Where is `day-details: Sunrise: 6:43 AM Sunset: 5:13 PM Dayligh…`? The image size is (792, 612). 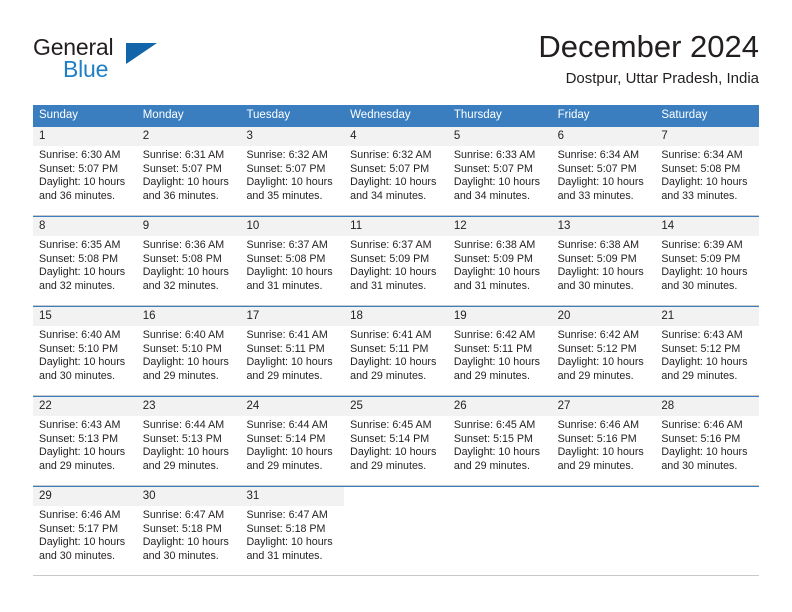
day-details: Sunrise: 6:43 AM Sunset: 5:13 PM Dayligh… is located at coordinates (85, 447).